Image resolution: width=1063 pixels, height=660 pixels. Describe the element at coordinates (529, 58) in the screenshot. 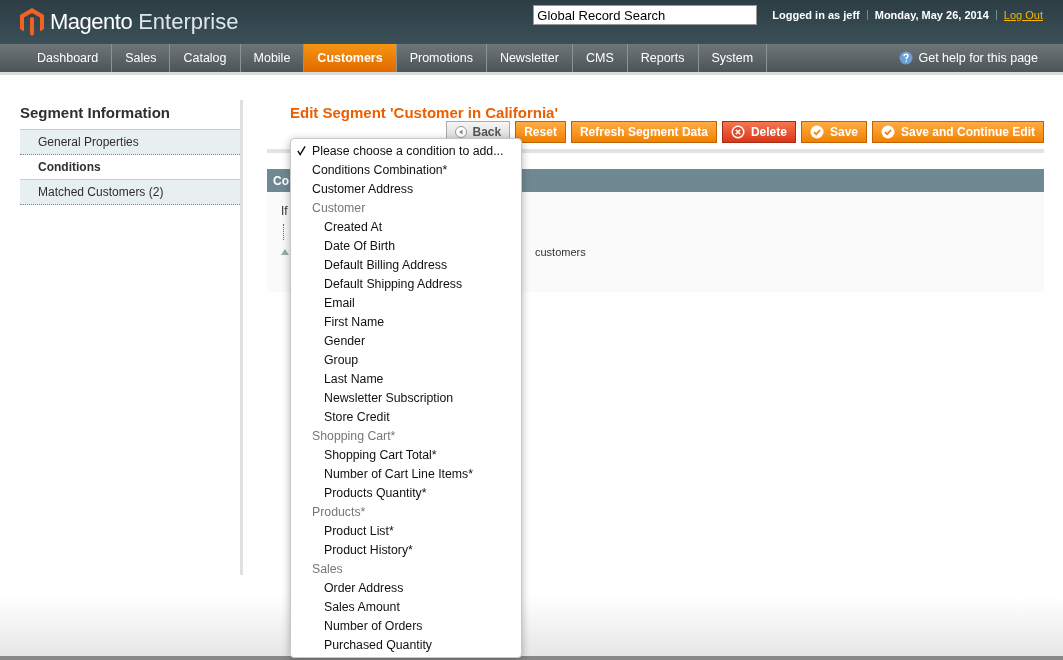

I see `nav-tab: Newsletter` at that location.